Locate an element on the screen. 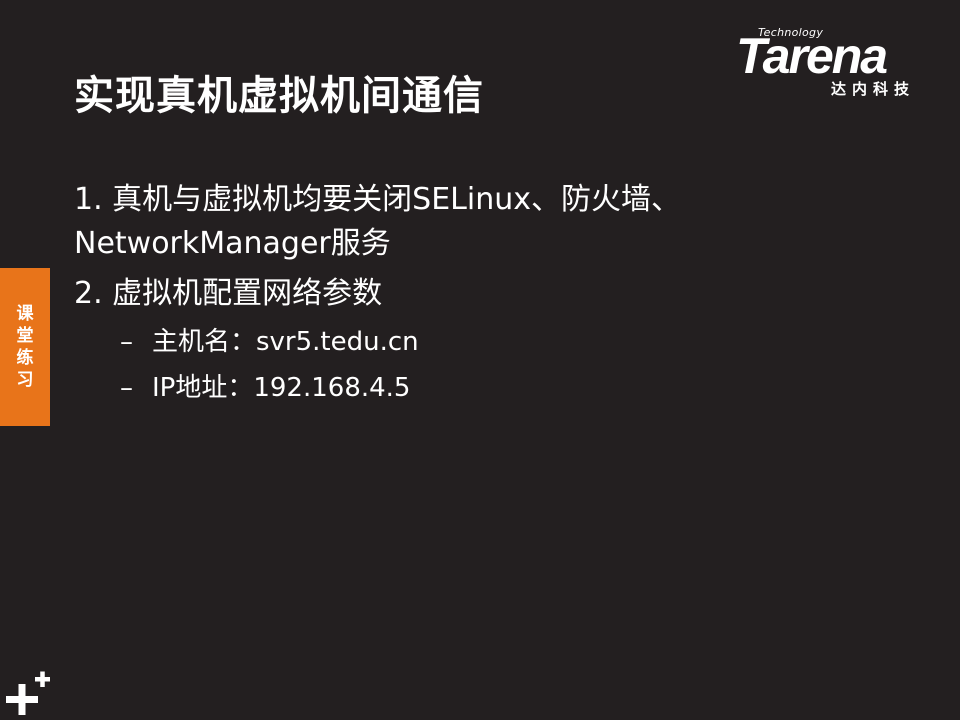 The image size is (960, 720). classroom-exercise-tab: 课 堂 练 习 is located at coordinates (25, 347).